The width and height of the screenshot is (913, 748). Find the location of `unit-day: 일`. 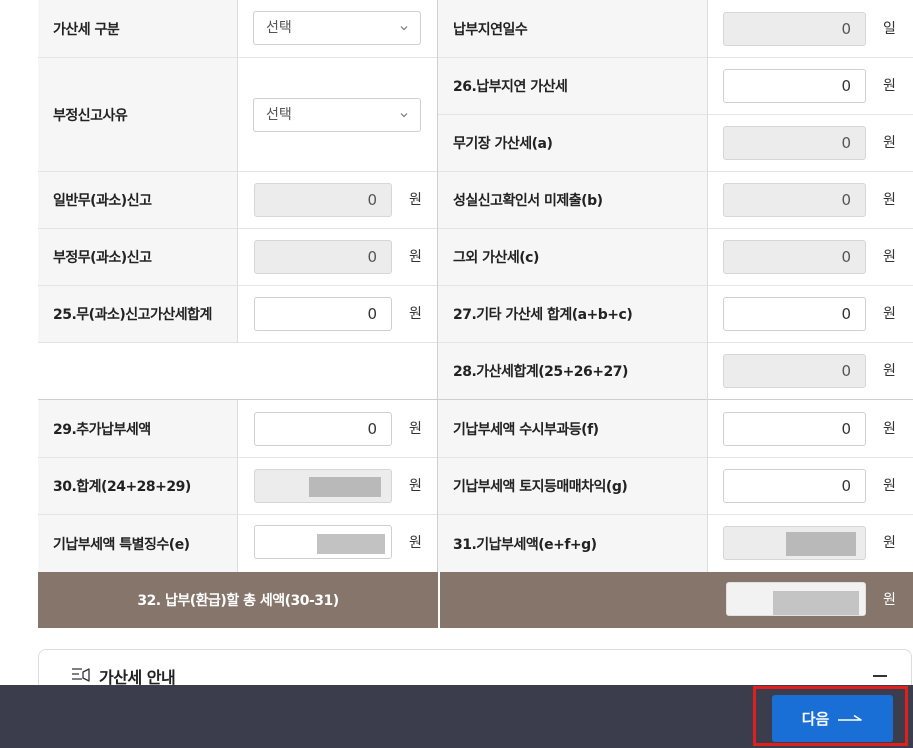

unit-day: 일 is located at coordinates (889, 29).